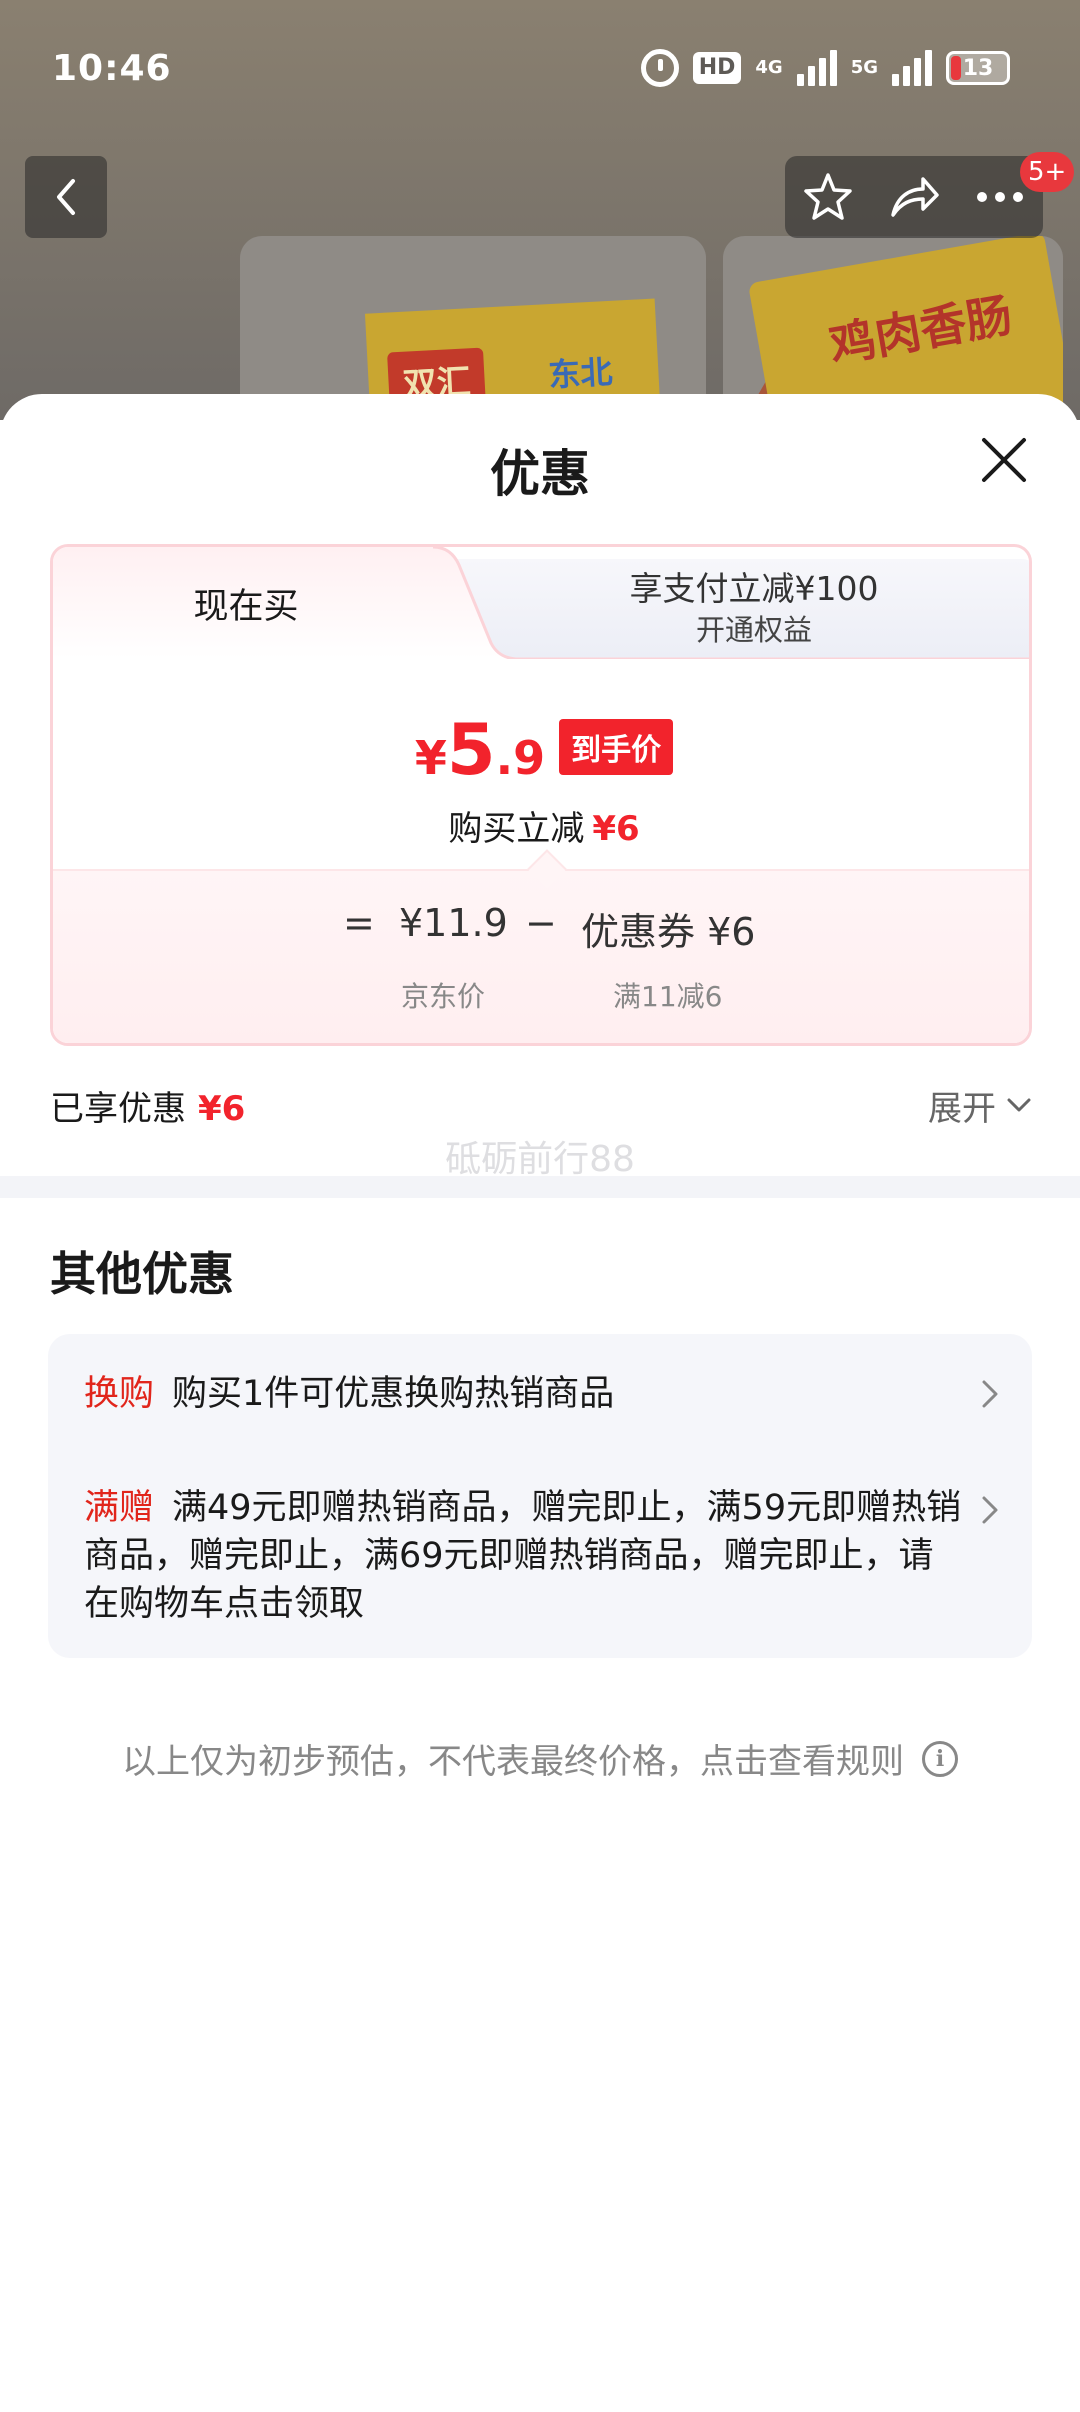  I want to click on promo-text: 换购 购买1件可优惠换购热销商品, so click(534, 1394).